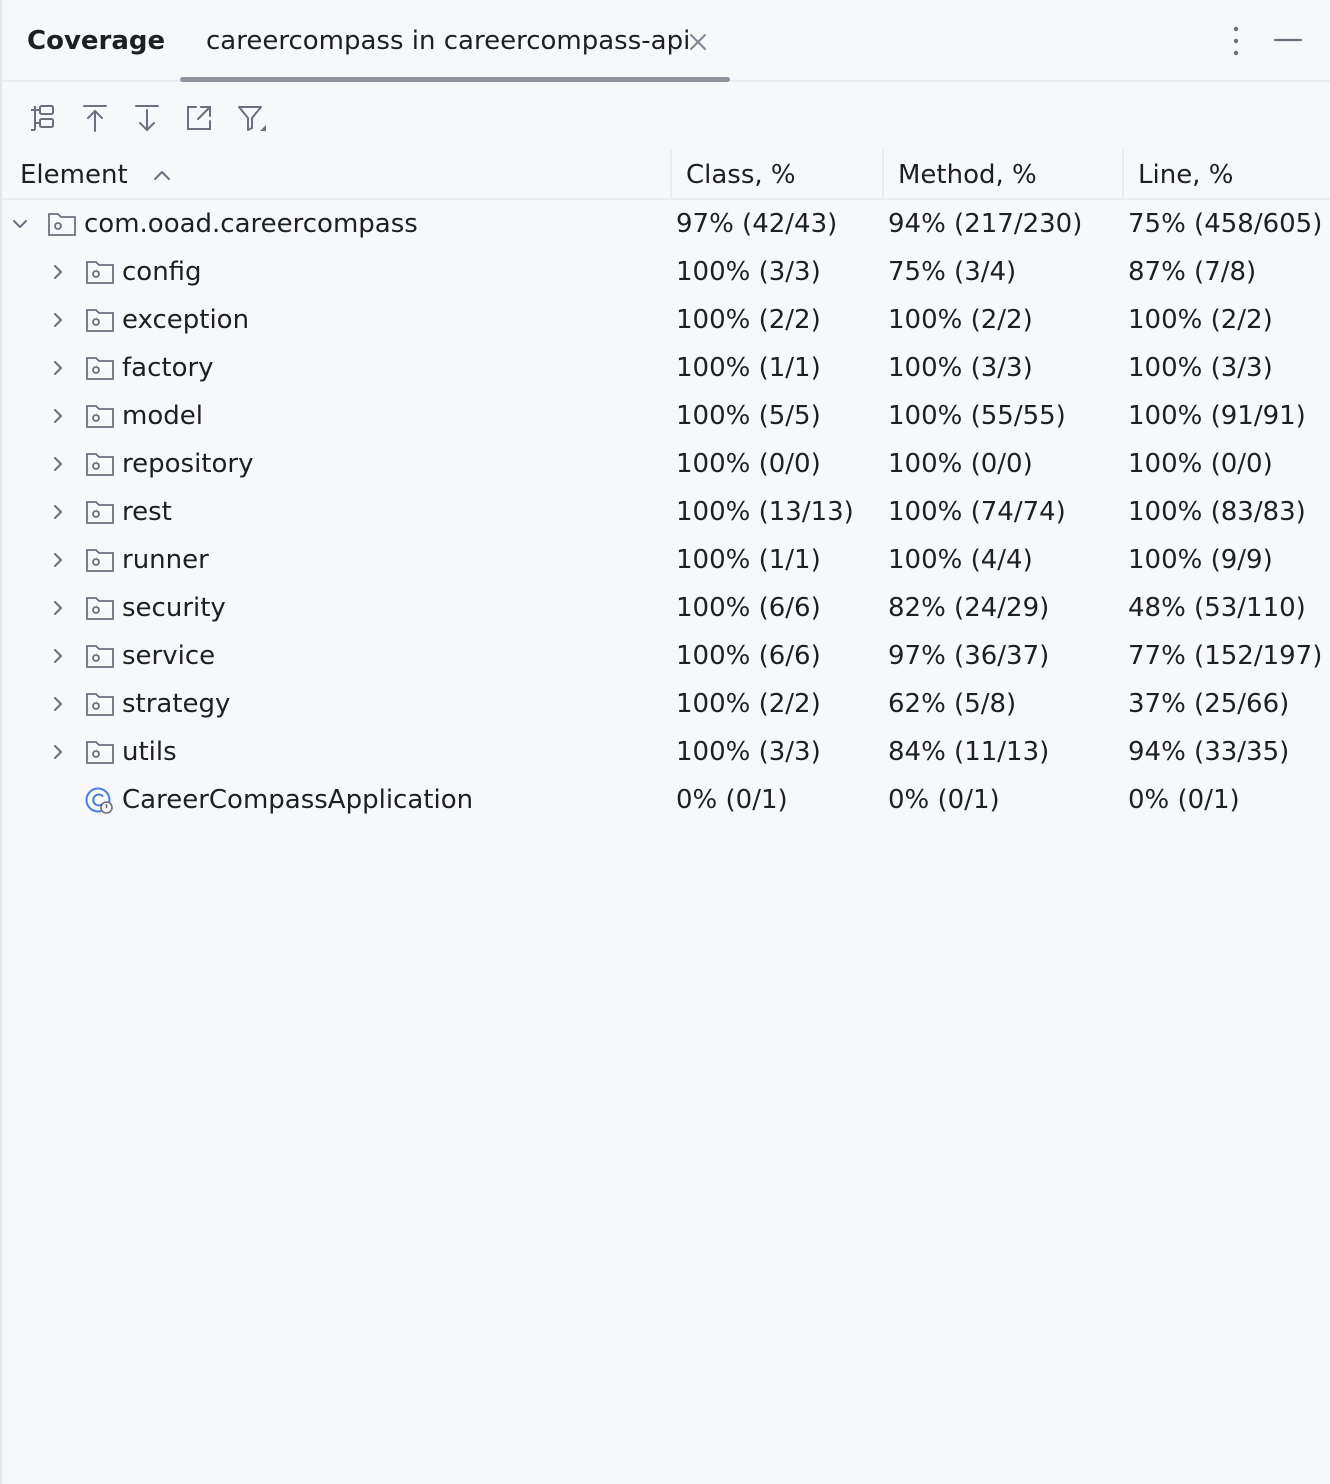 Image resolution: width=1330 pixels, height=1484 pixels. Describe the element at coordinates (162, 175) in the screenshot. I see `sort-ascending-icon` at that location.